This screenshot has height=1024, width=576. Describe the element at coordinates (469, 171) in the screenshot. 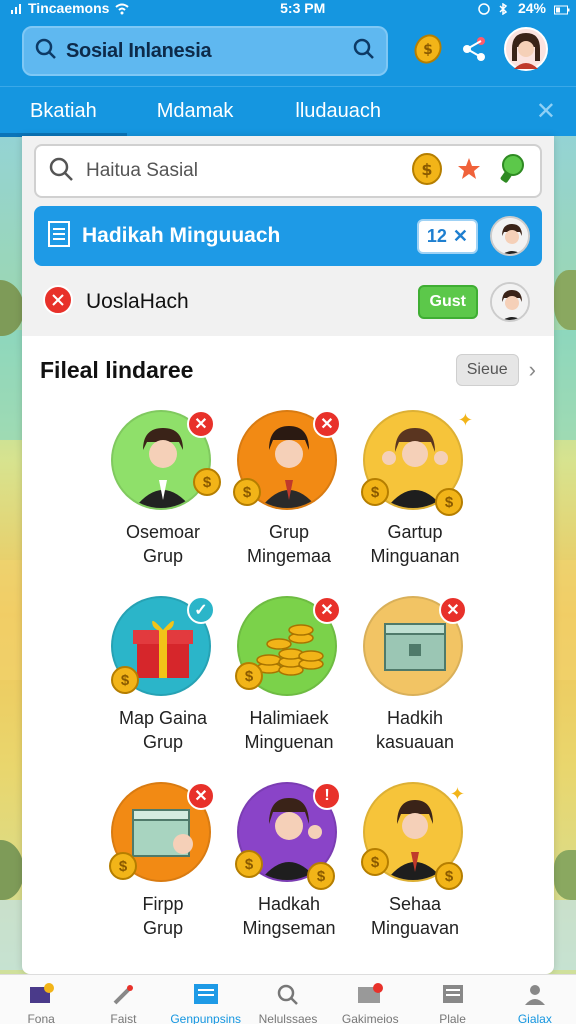

I see `star-icon` at that location.